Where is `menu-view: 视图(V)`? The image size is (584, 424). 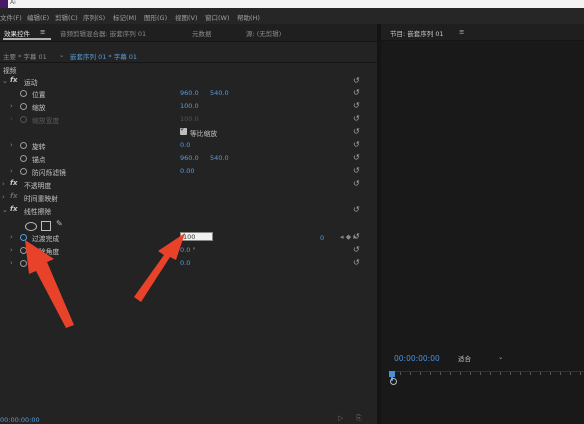
menu-view: 视图(V) is located at coordinates (186, 17).